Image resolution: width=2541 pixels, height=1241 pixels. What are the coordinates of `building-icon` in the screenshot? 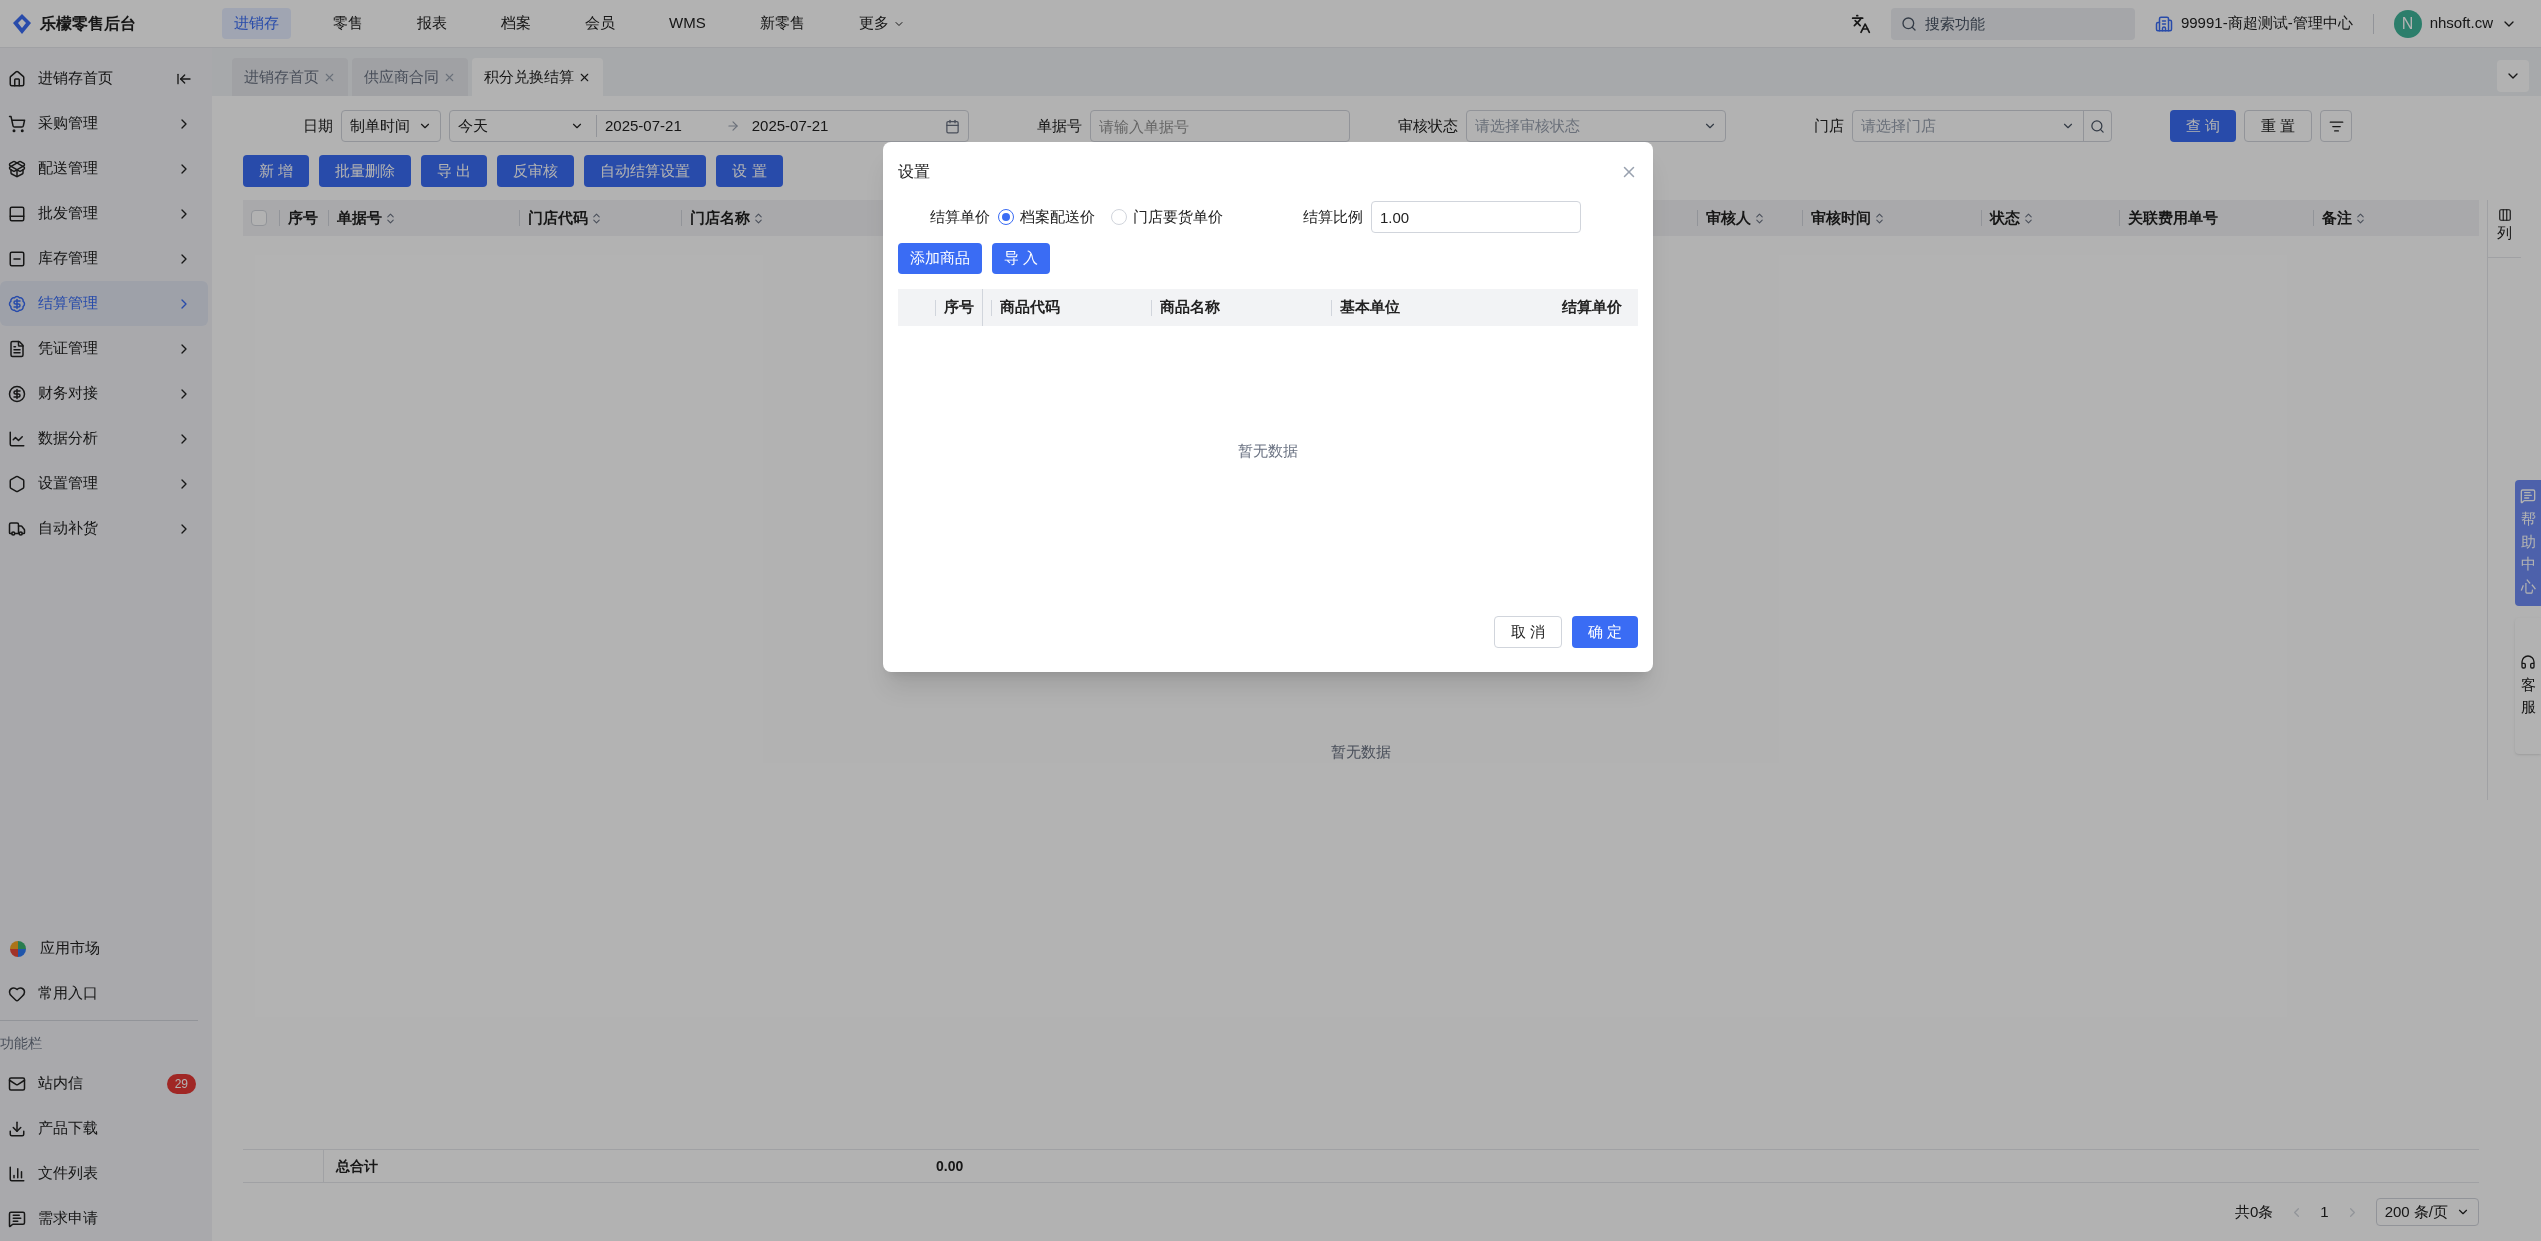 It's located at (2163, 23).